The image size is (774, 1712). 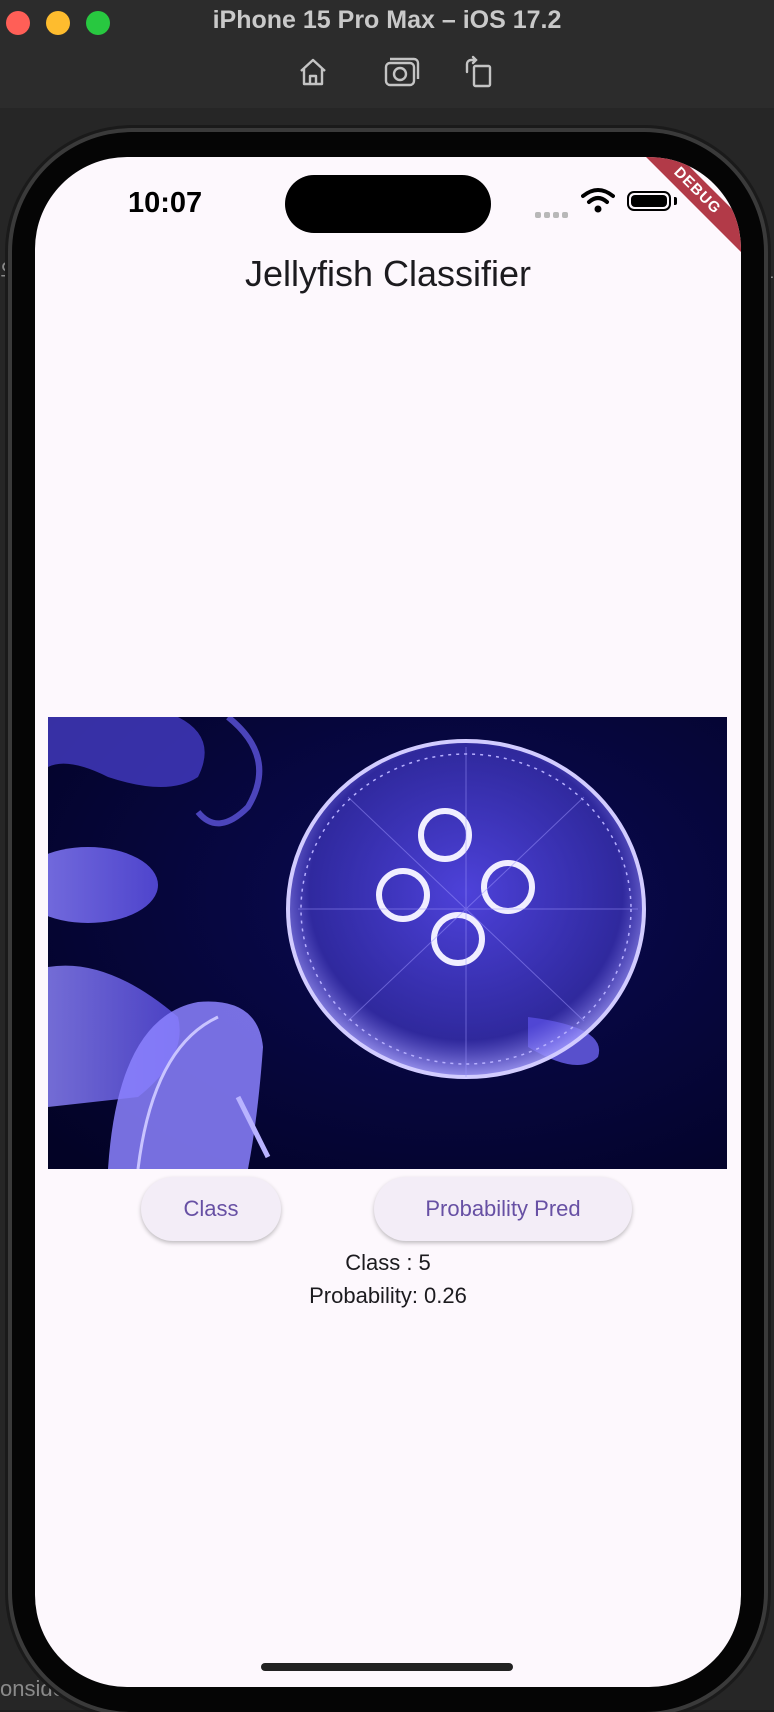 What do you see at coordinates (388, 1295) in the screenshot?
I see `probability-result-text: Probability: 0.26` at bounding box center [388, 1295].